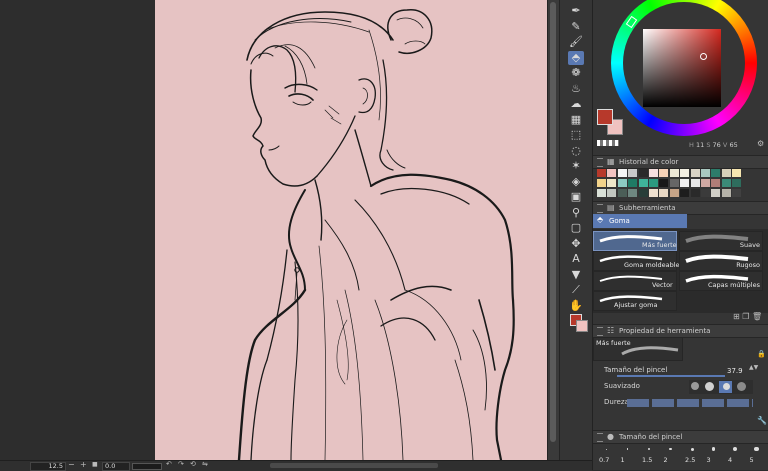  Describe the element at coordinates (147, 466) in the screenshot. I see `rotation-slider` at that location.